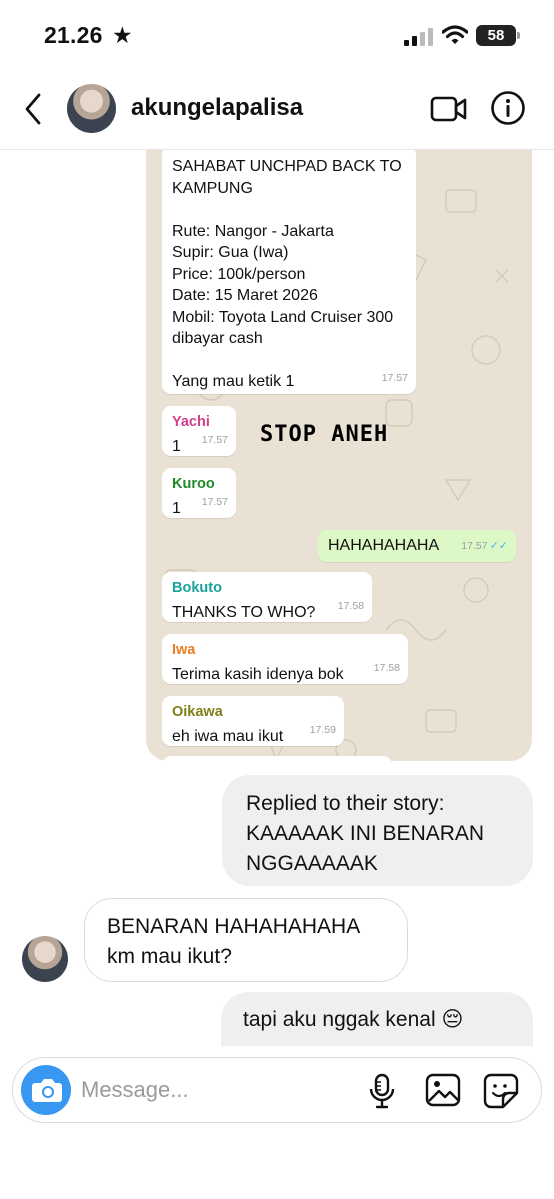  Describe the element at coordinates (91, 108) in the screenshot. I see `profile-avatar` at that location.